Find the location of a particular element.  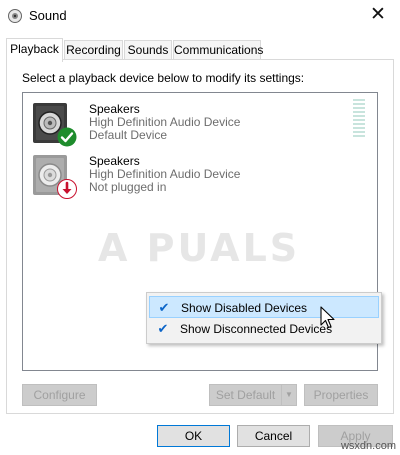

ok-button: OK is located at coordinates (193, 436).